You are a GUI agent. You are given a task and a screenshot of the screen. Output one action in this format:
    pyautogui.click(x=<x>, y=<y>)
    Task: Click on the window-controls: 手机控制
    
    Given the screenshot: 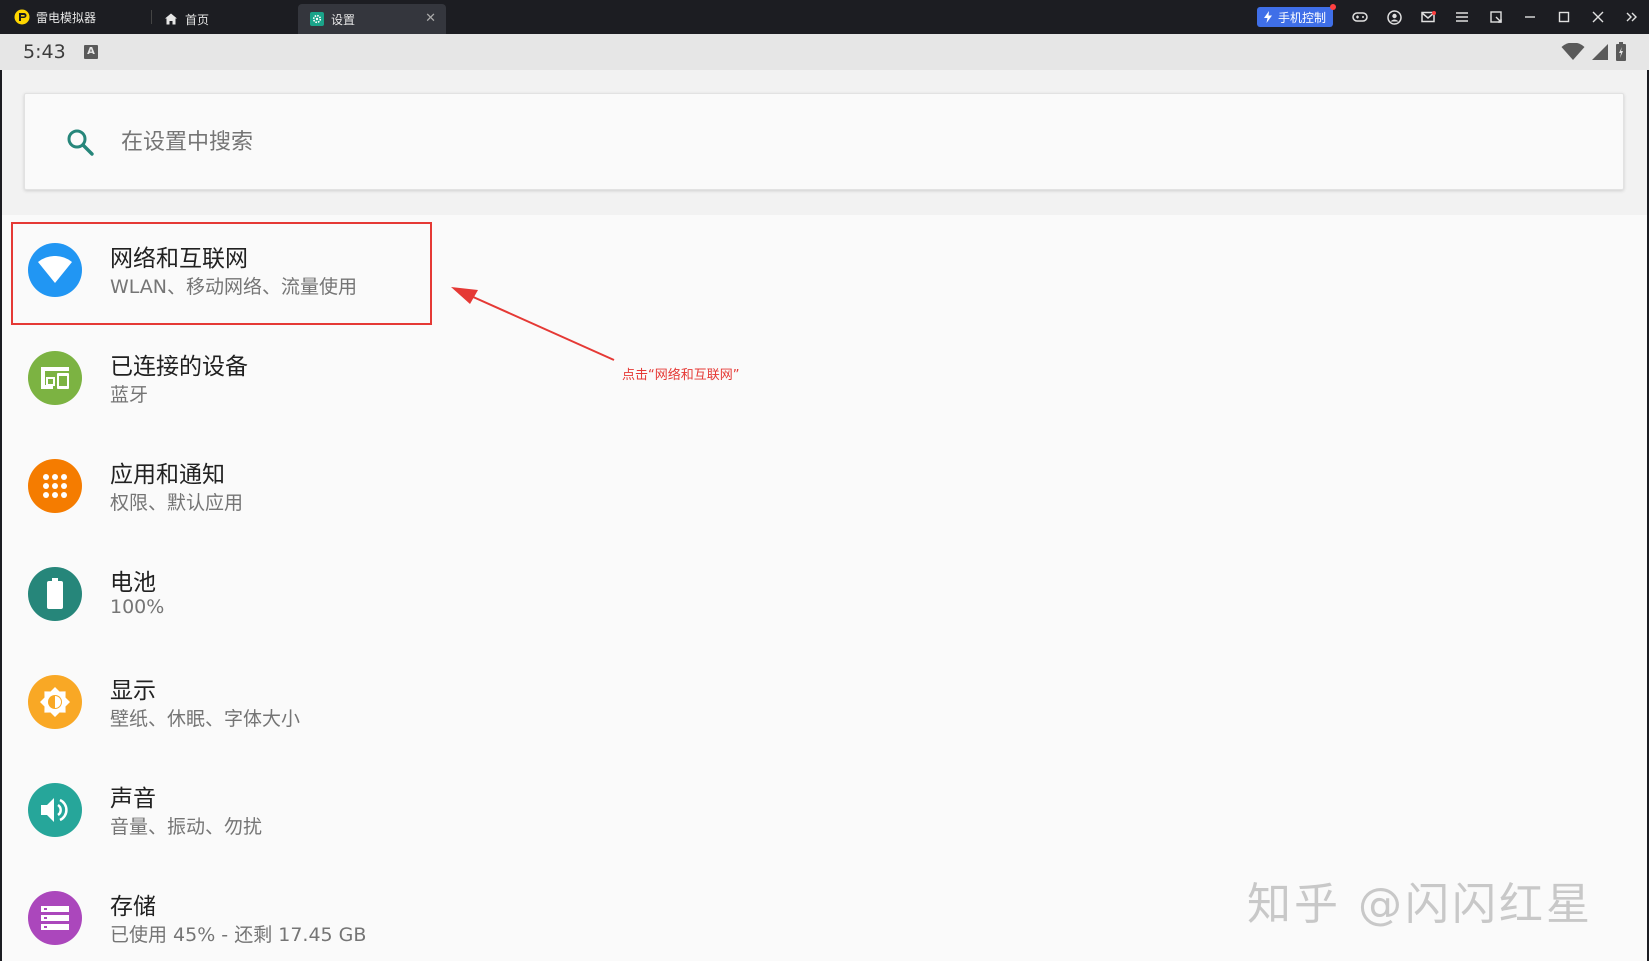 What is the action you would take?
    pyautogui.click(x=1452, y=17)
    